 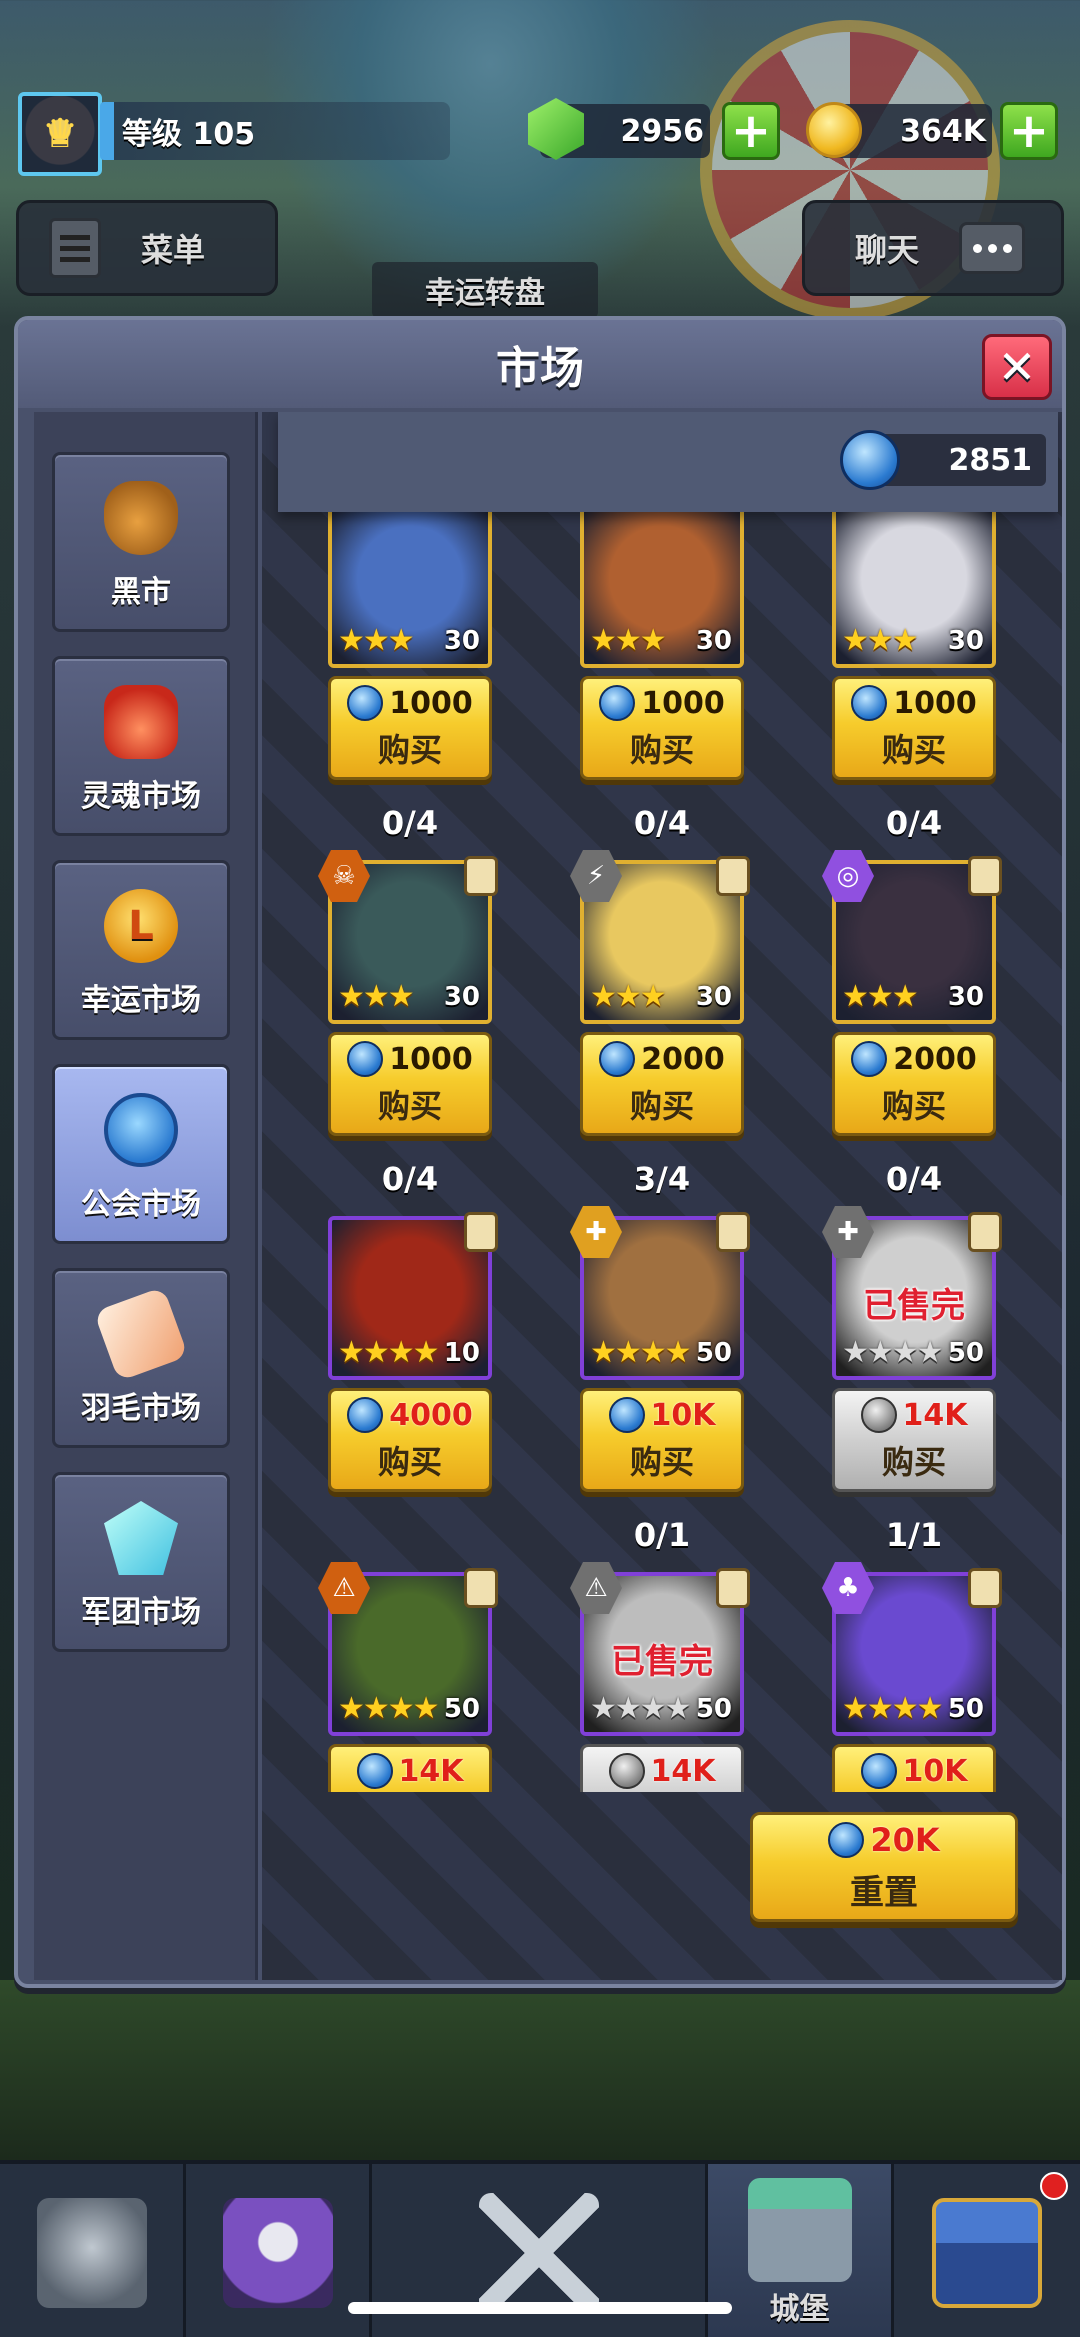 I want to click on lucky-coin-icon: L, so click(x=141, y=926).